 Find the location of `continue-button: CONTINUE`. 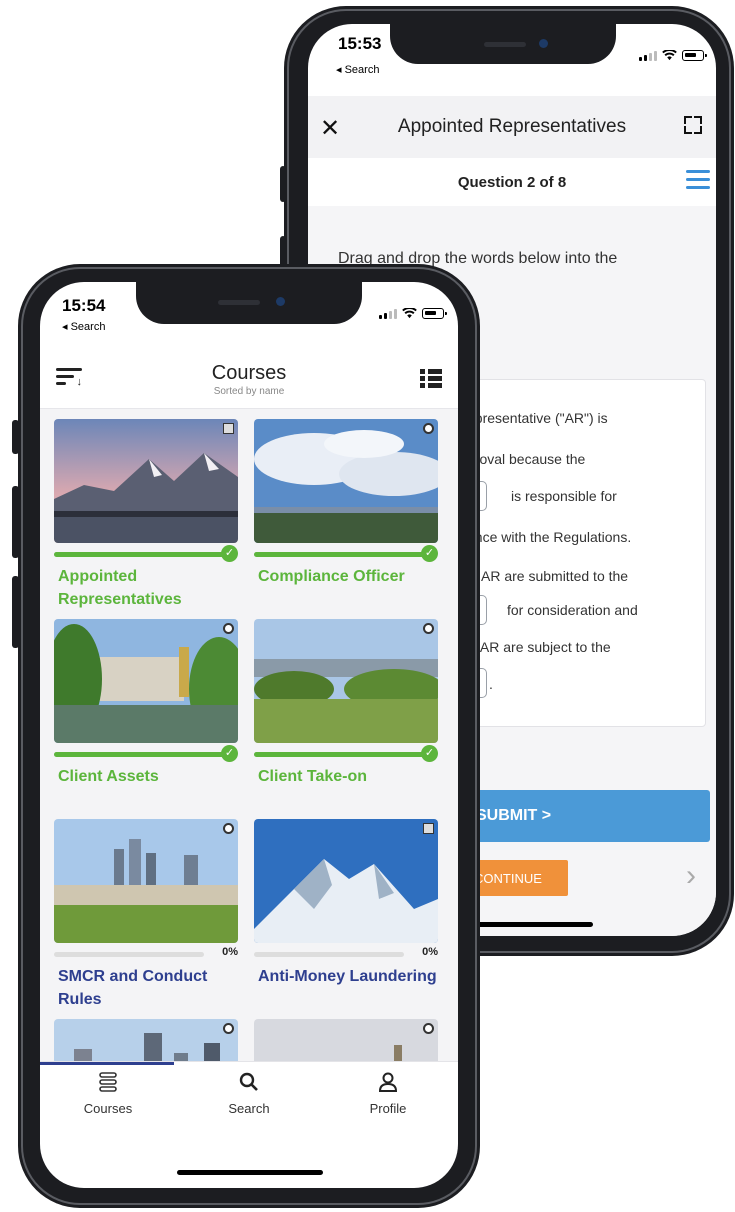

continue-button: CONTINUE is located at coordinates (518, 878).